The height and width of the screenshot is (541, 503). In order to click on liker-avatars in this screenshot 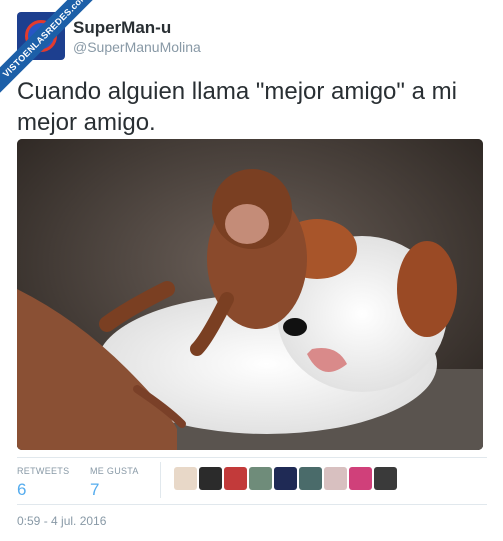, I will do `click(285, 478)`.